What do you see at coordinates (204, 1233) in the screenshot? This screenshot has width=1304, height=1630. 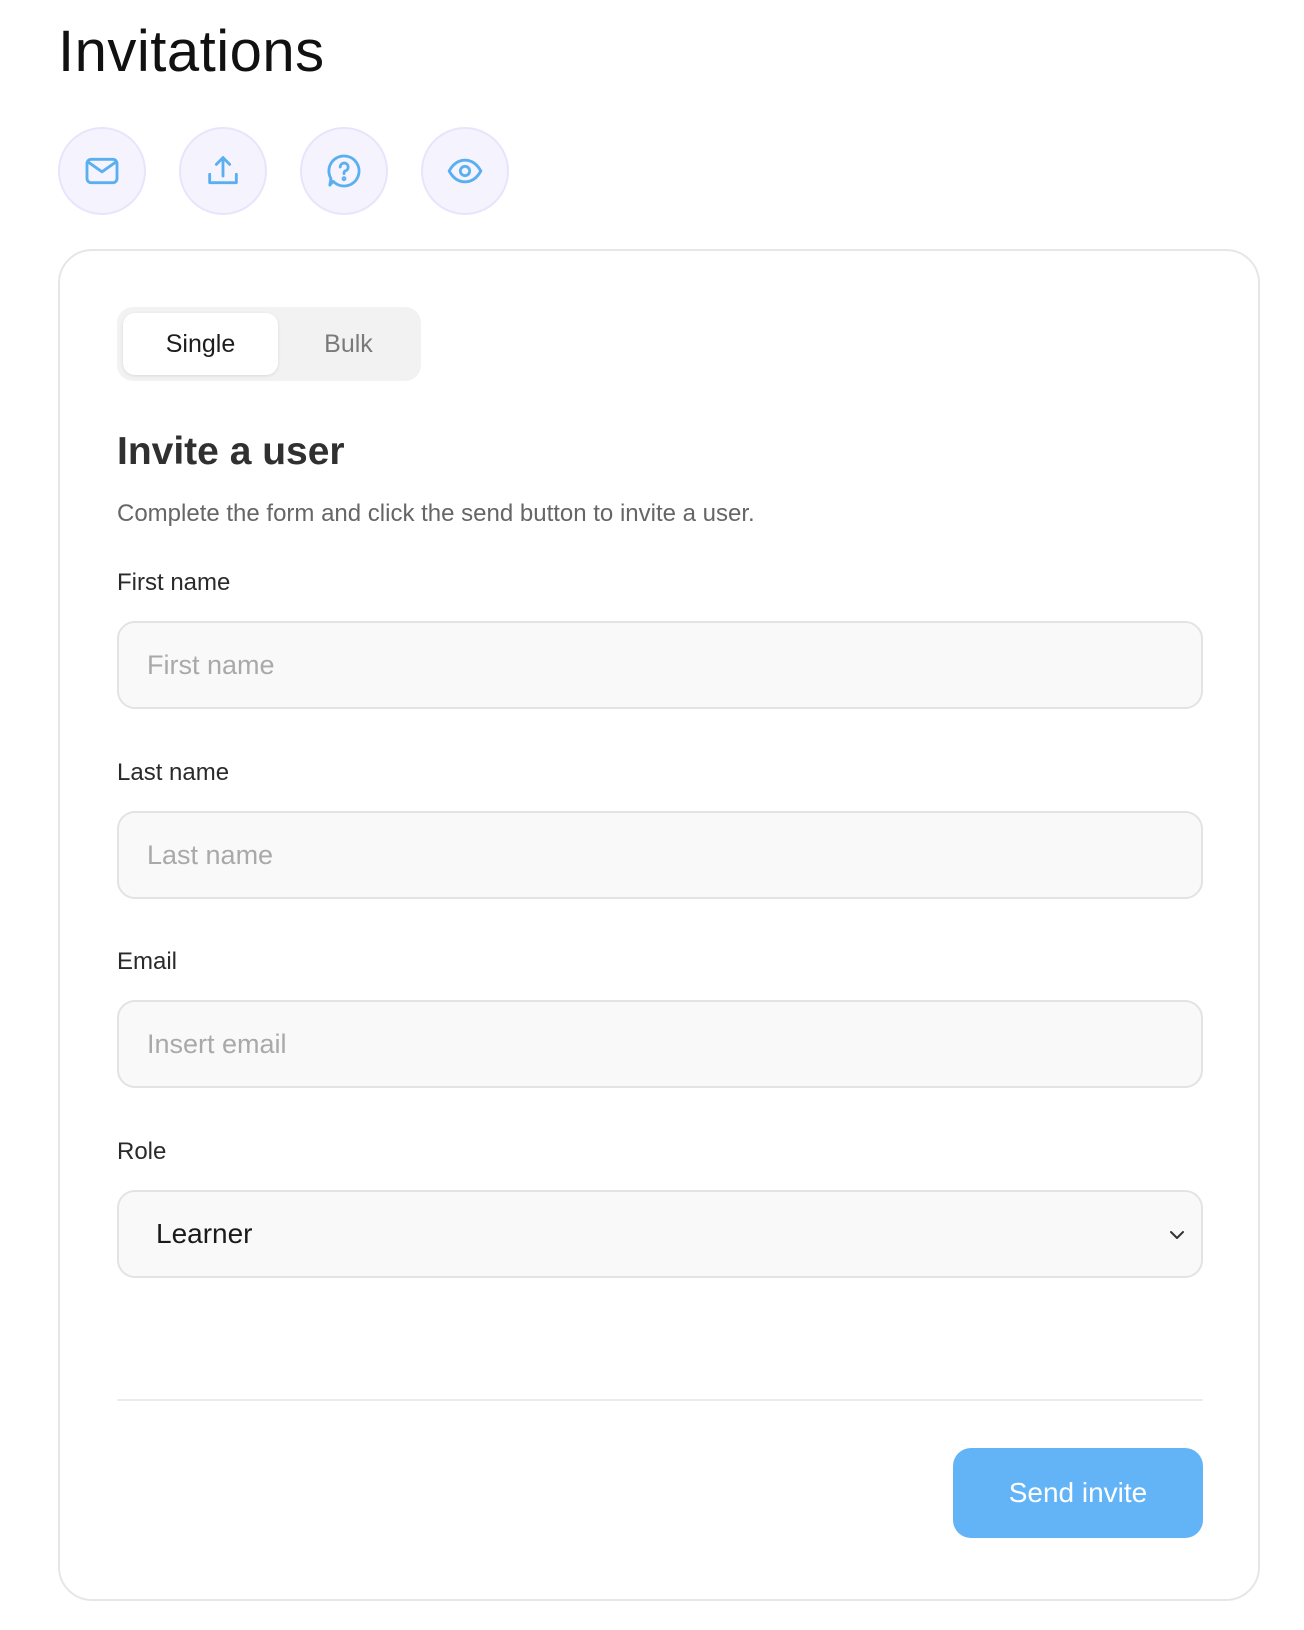 I see `role-selected-value: Learner` at bounding box center [204, 1233].